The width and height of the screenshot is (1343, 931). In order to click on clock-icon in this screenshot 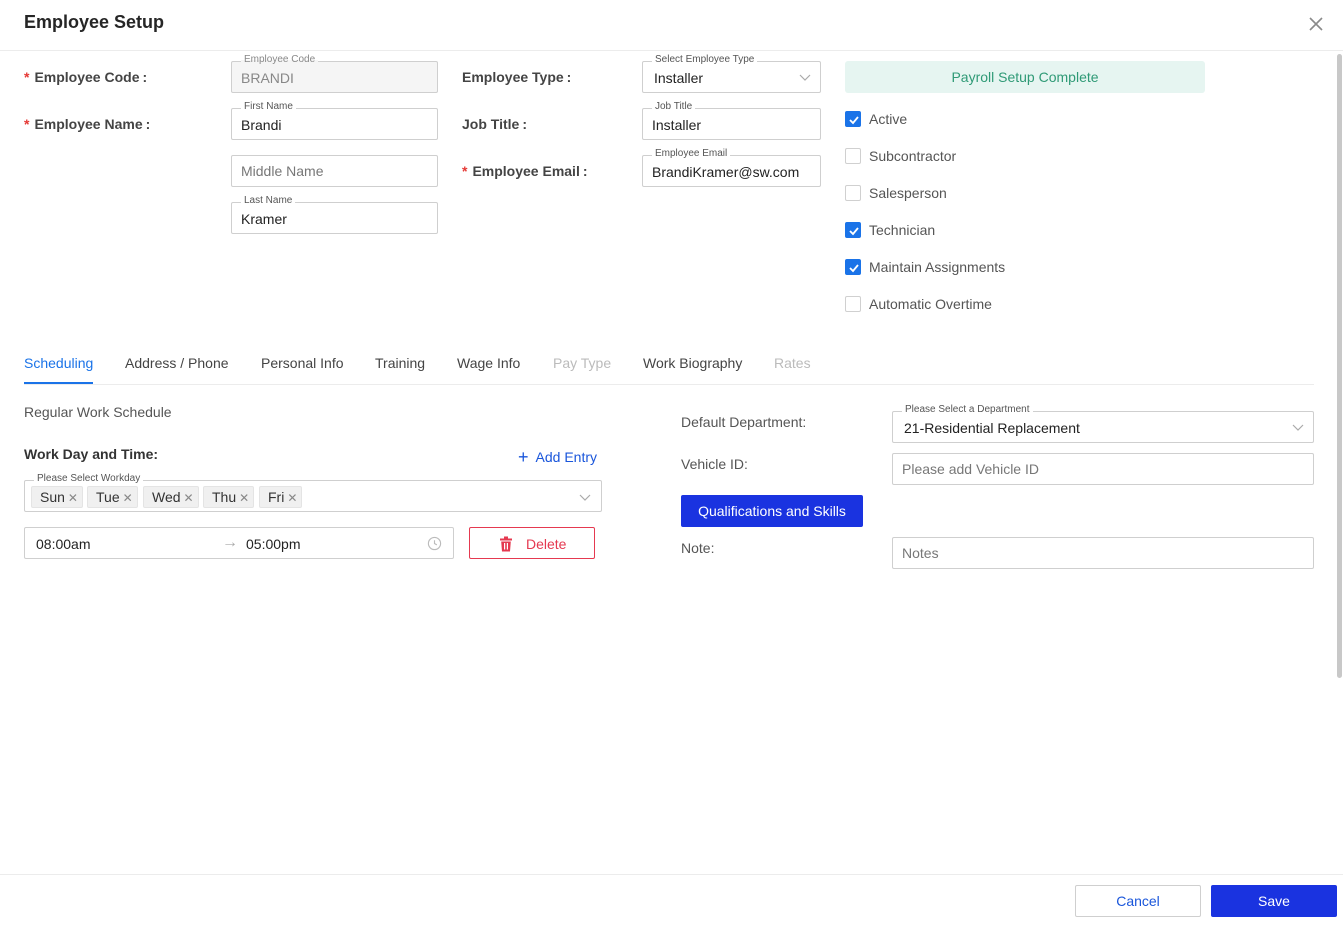, I will do `click(434, 543)`.